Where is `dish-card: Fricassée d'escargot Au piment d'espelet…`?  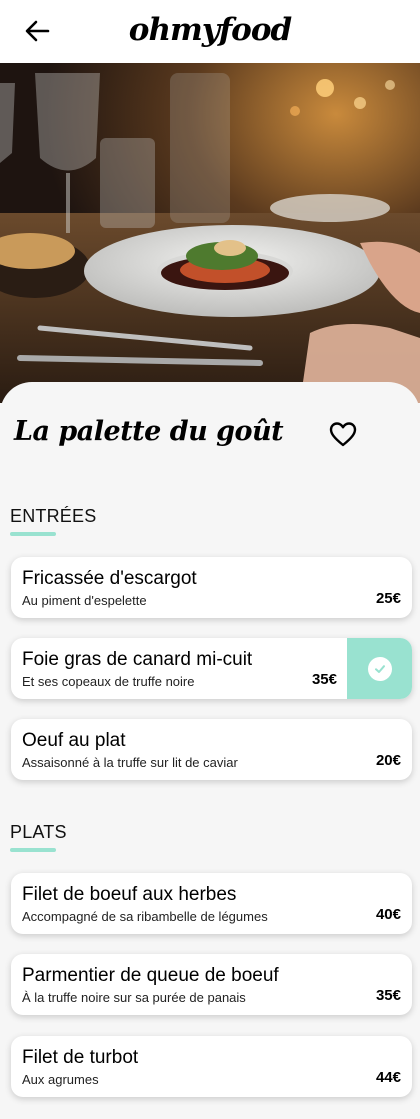 dish-card: Fricassée d'escargot Au piment d'espelet… is located at coordinates (211, 587).